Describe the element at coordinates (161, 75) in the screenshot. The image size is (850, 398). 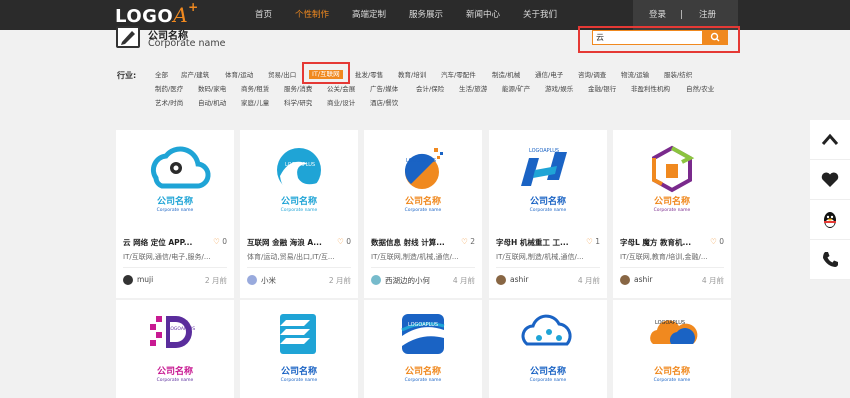
I see `tag-all: 全部` at that location.